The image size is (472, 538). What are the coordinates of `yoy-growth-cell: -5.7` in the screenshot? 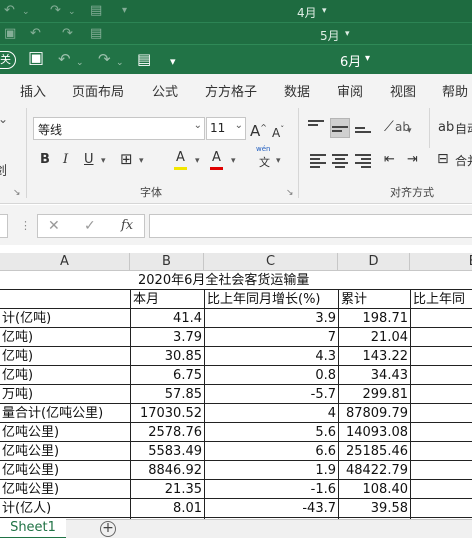 It's located at (271, 394).